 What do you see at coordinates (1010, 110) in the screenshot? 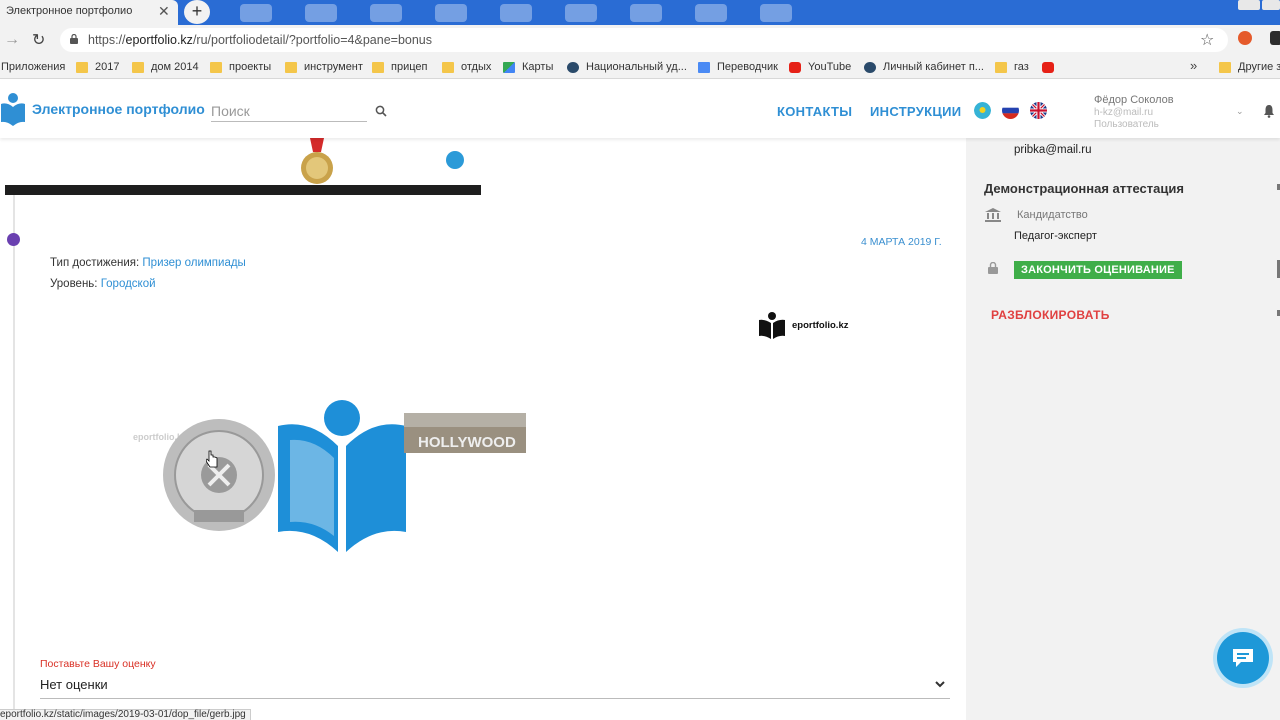
I see `ru-flag-icon` at bounding box center [1010, 110].